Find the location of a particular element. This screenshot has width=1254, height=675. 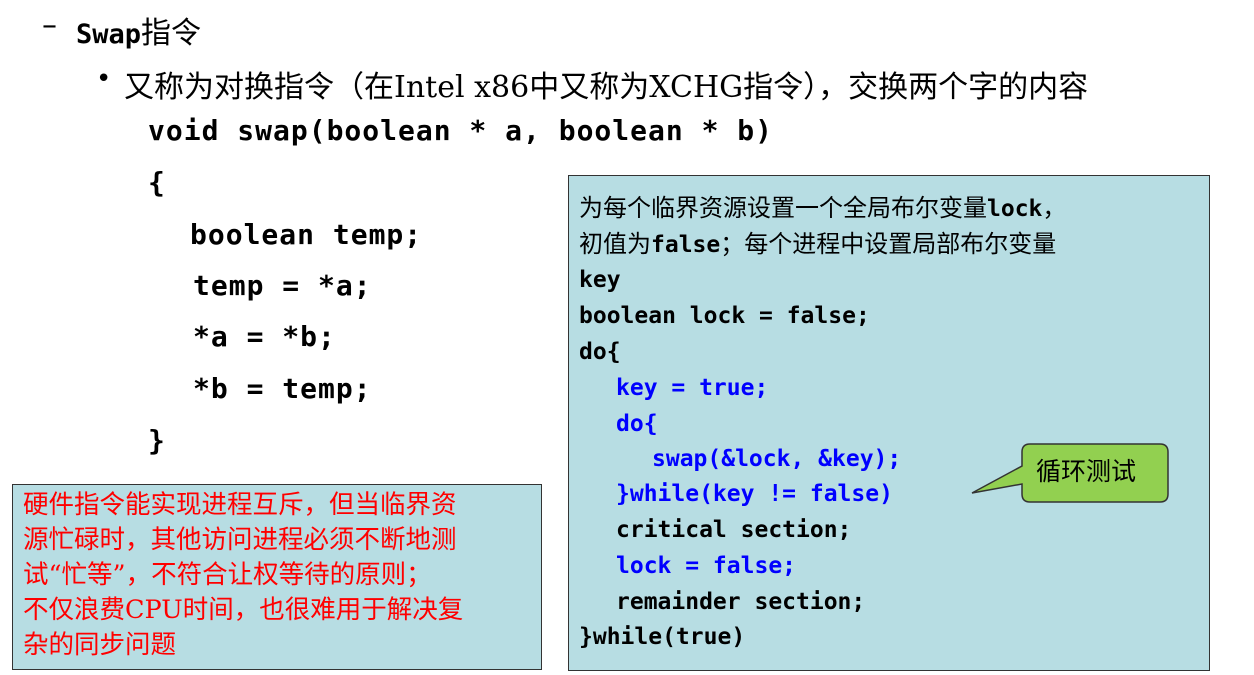

callout-text: 循环测试 is located at coordinates (1086, 471).